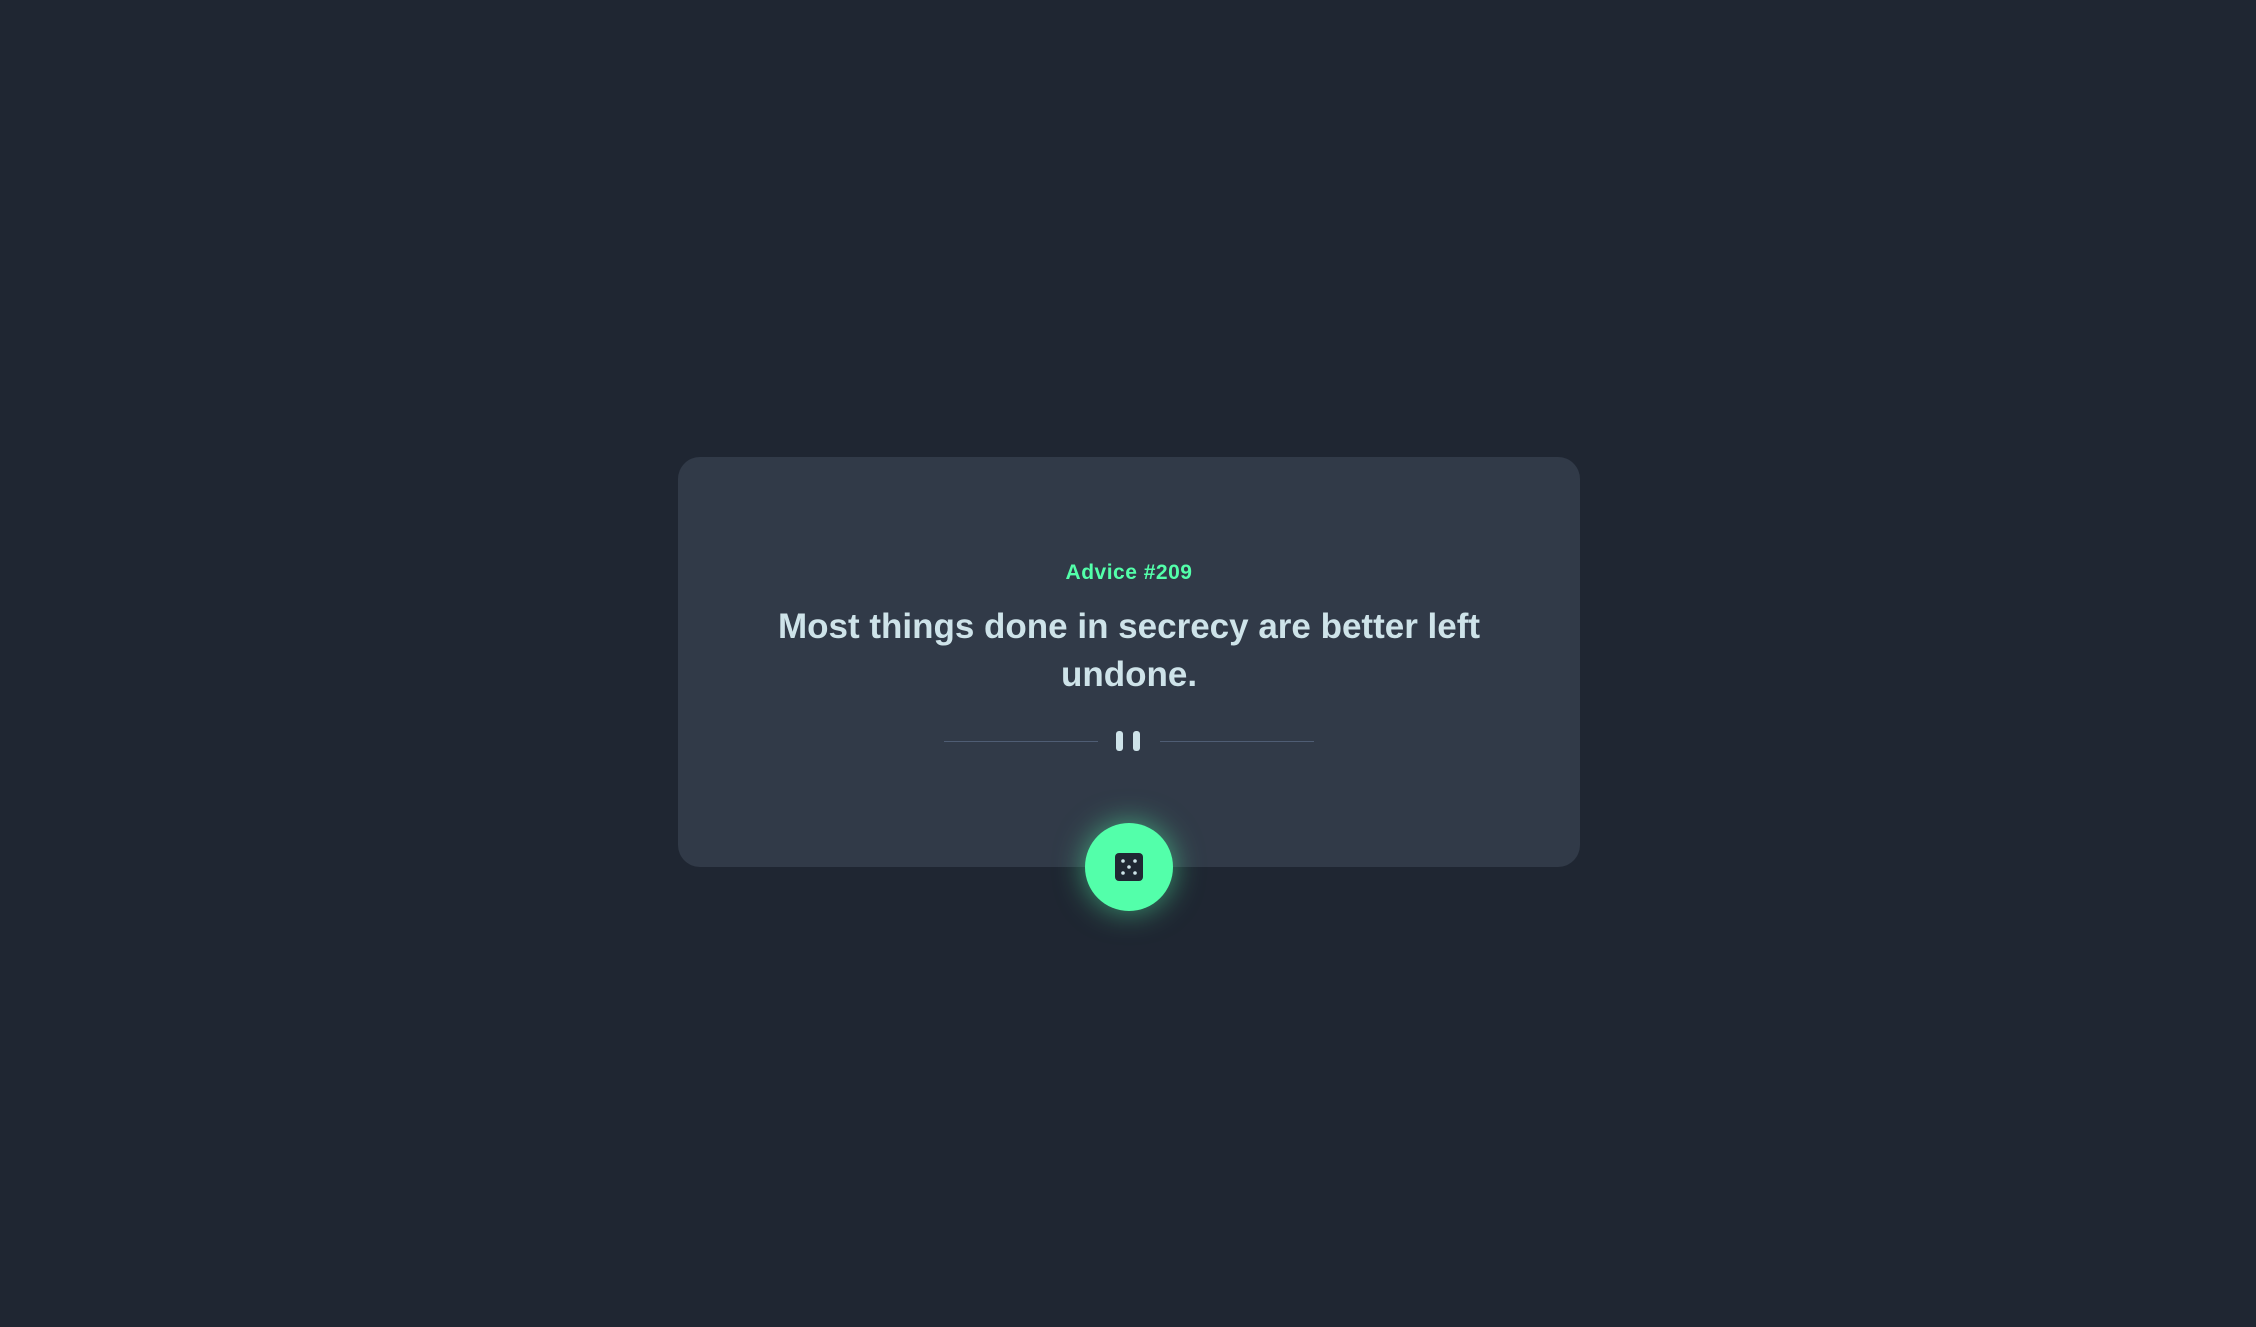 The image size is (2256, 1327). I want to click on divider-line-right, so click(1237, 741).